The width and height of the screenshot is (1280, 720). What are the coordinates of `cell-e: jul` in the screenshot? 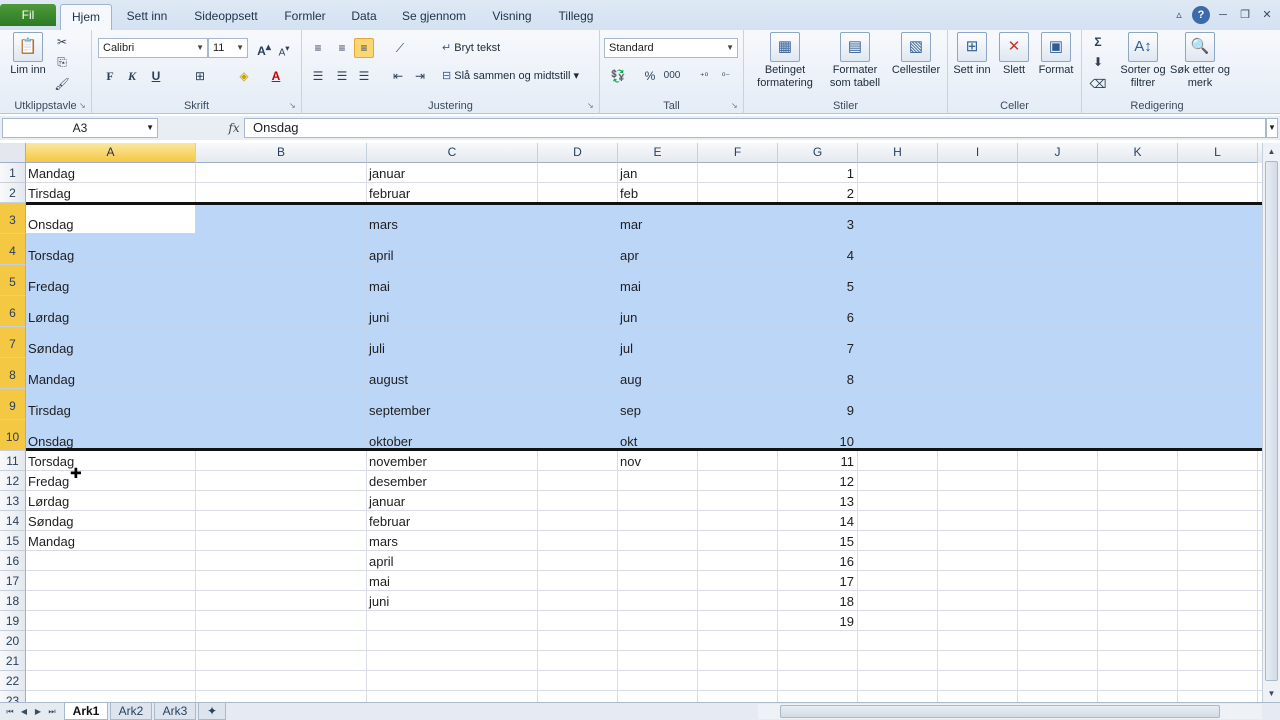 It's located at (658, 342).